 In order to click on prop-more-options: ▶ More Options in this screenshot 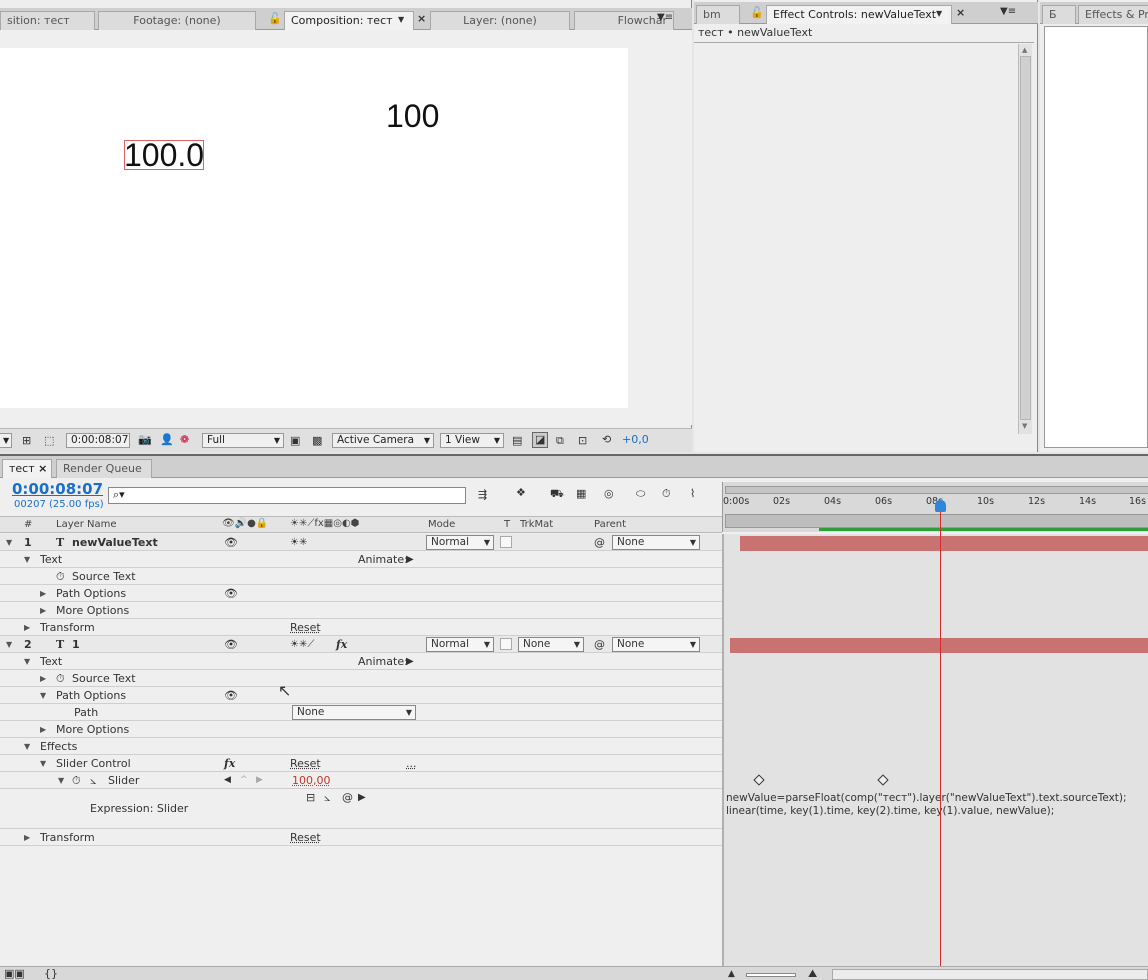, I will do `click(361, 729)`.